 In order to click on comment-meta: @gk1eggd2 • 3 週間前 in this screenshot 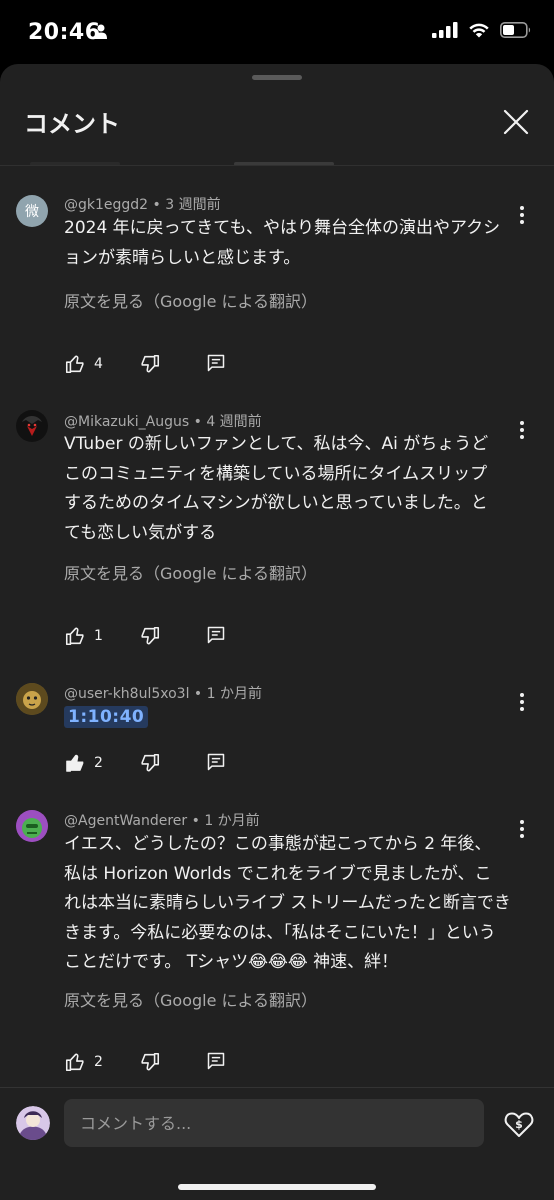, I will do `click(142, 204)`.